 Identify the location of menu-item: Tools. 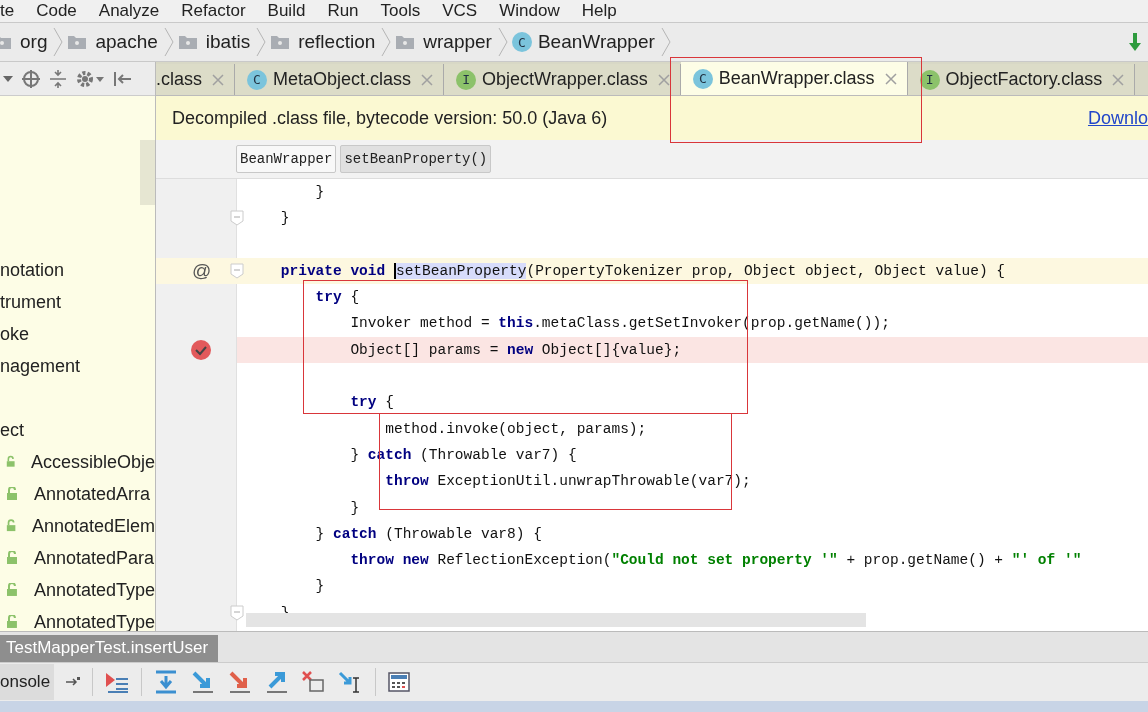
(400, 11).